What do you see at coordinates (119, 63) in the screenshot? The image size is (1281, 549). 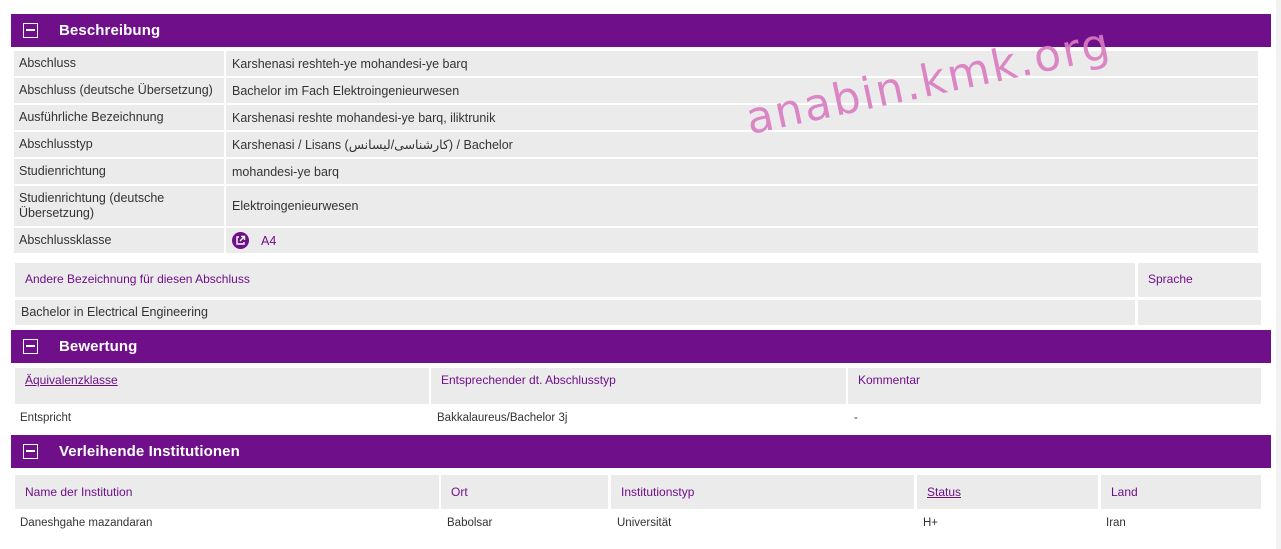 I see `kv-label: Abschluss` at bounding box center [119, 63].